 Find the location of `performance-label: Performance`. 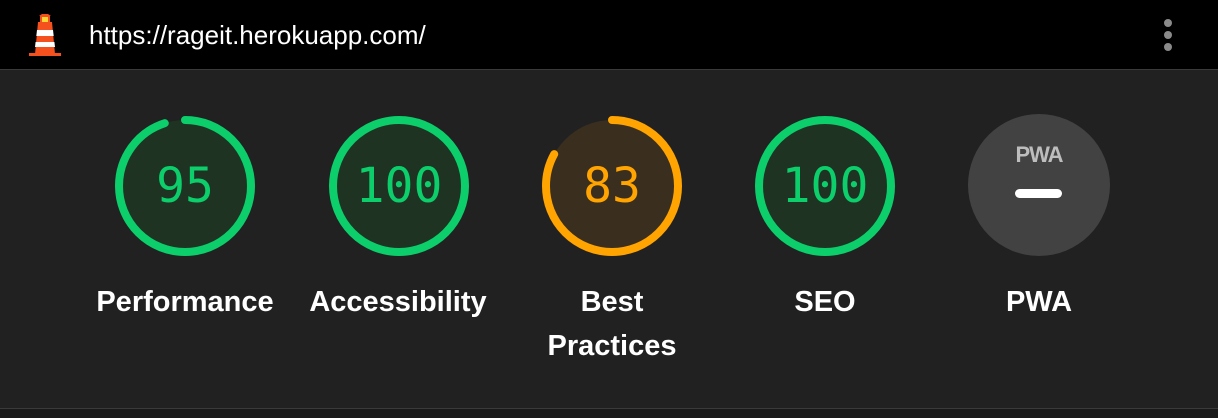

performance-label: Performance is located at coordinates (185, 302).